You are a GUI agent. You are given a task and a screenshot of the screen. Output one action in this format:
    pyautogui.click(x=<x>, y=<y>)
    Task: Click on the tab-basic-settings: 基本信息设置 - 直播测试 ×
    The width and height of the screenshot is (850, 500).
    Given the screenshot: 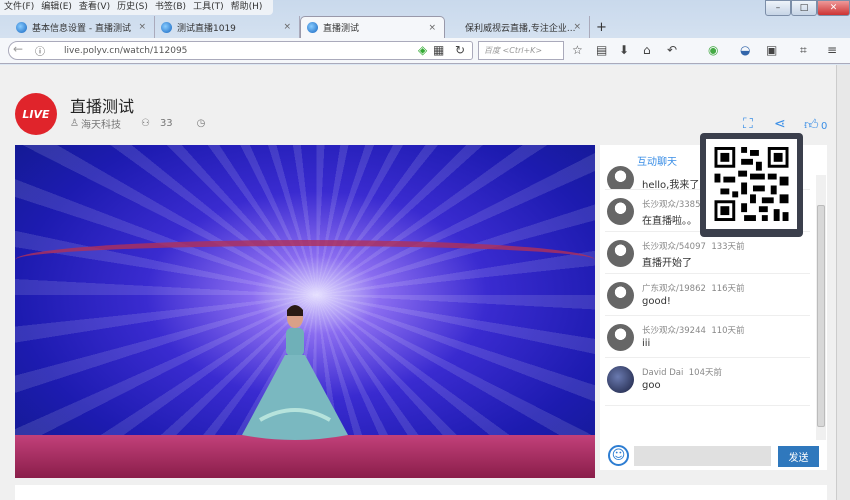 What is the action you would take?
    pyautogui.click(x=82, y=27)
    